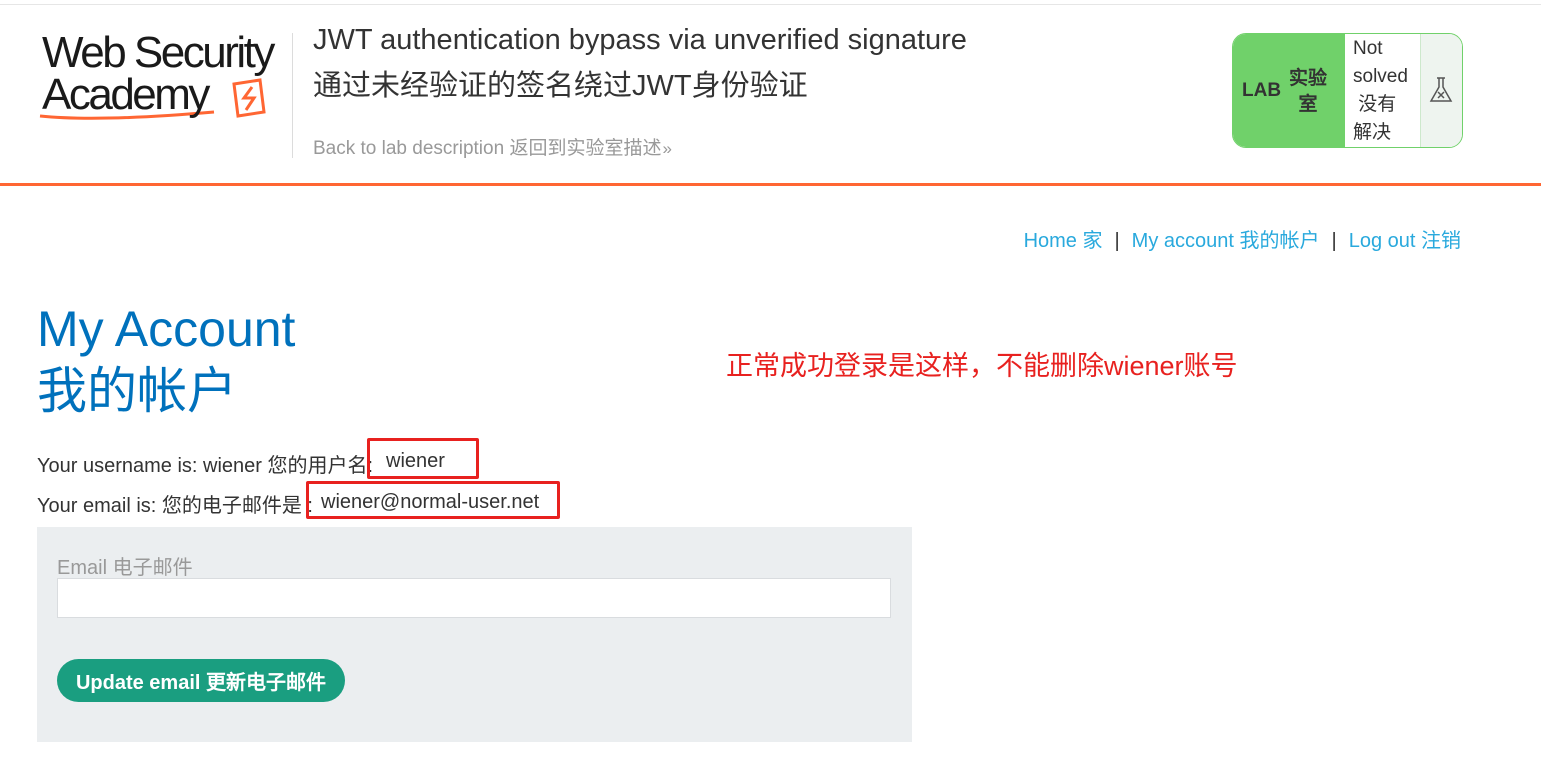 The height and width of the screenshot is (784, 1541). I want to click on flask-icon, so click(1441, 89).